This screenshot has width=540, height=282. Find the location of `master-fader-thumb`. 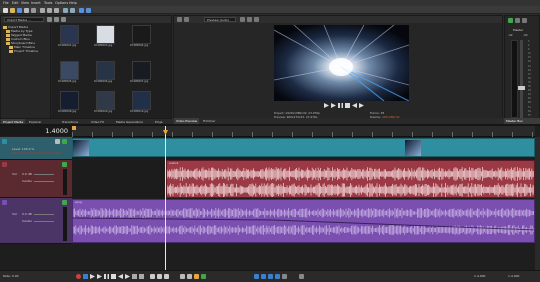

master-fader-thumb is located at coordinates (521, 88).